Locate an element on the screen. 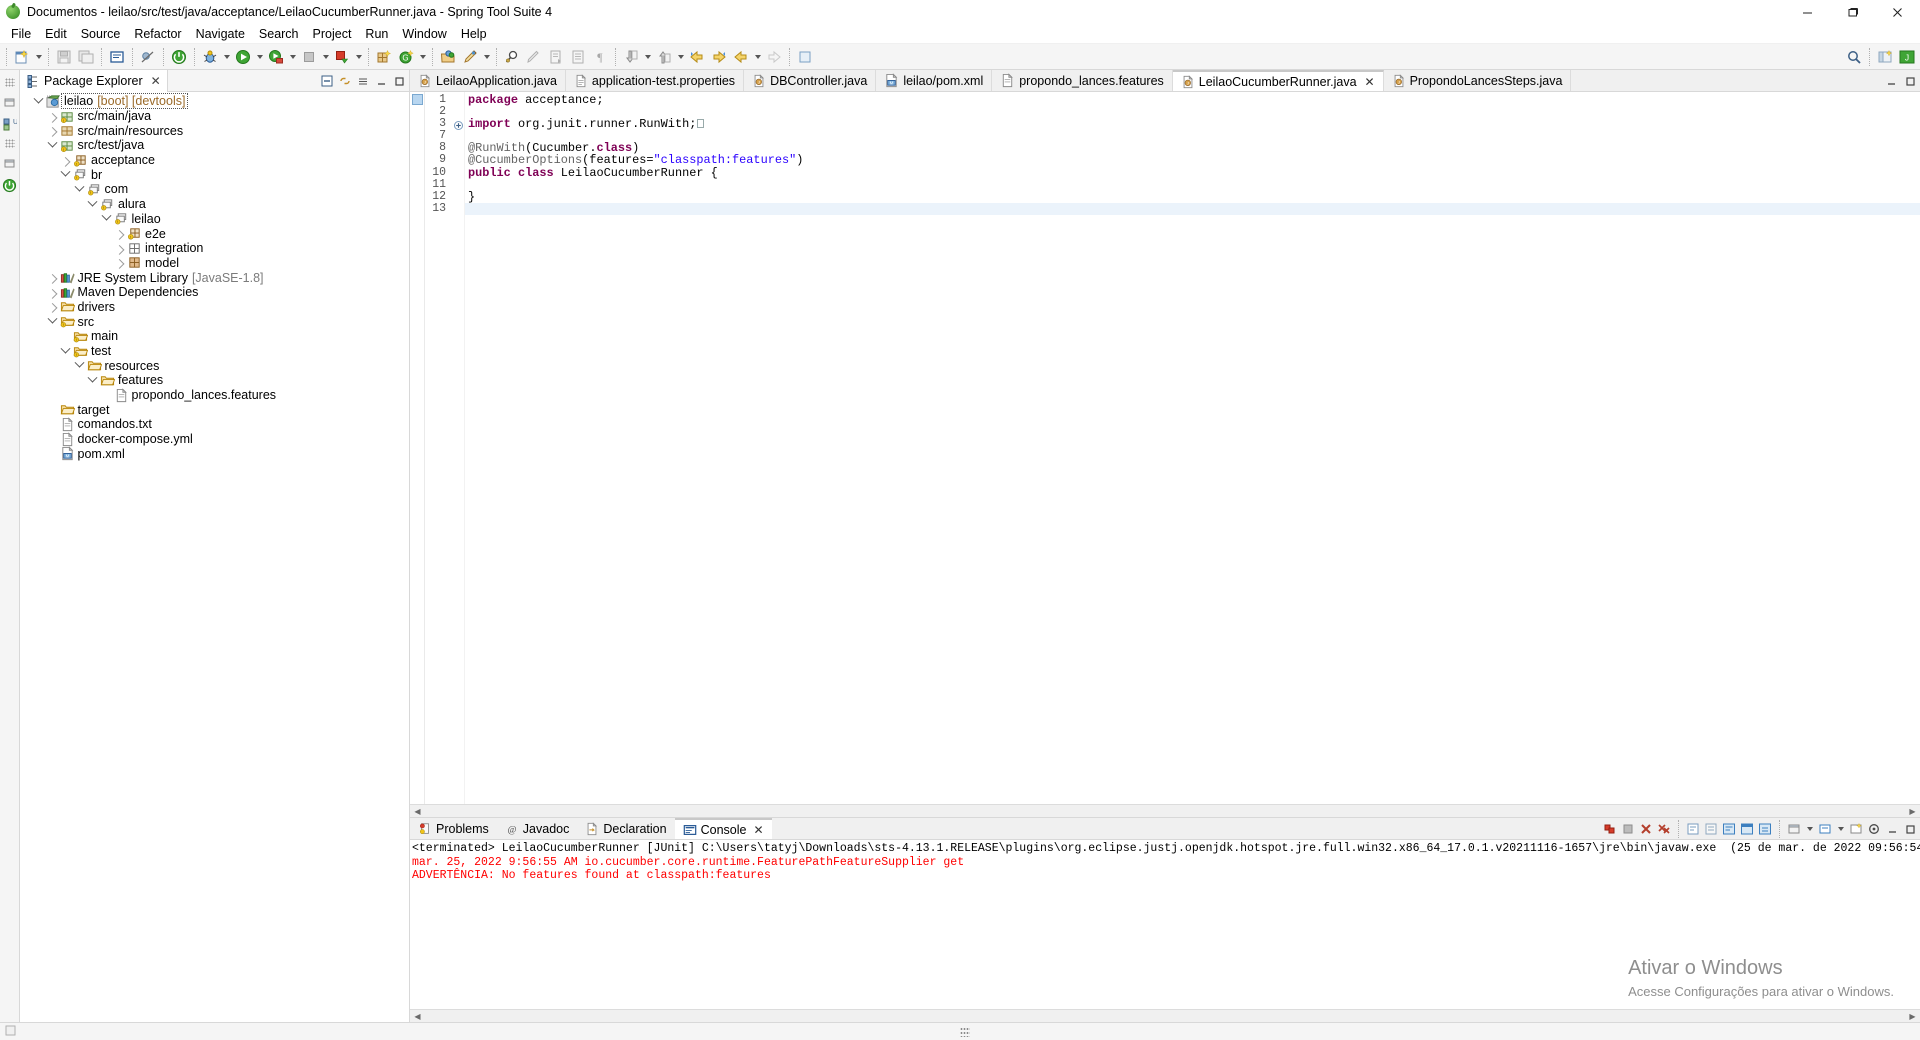 Image resolution: width=1920 pixels, height=1040 pixels. menu-window: Window is located at coordinates (424, 34).